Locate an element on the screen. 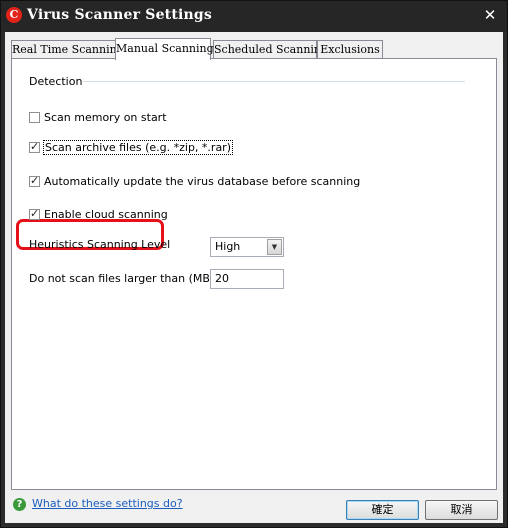 This screenshot has width=508, height=528. tab-manual-scanning: Manual Scanning is located at coordinates (164, 49).